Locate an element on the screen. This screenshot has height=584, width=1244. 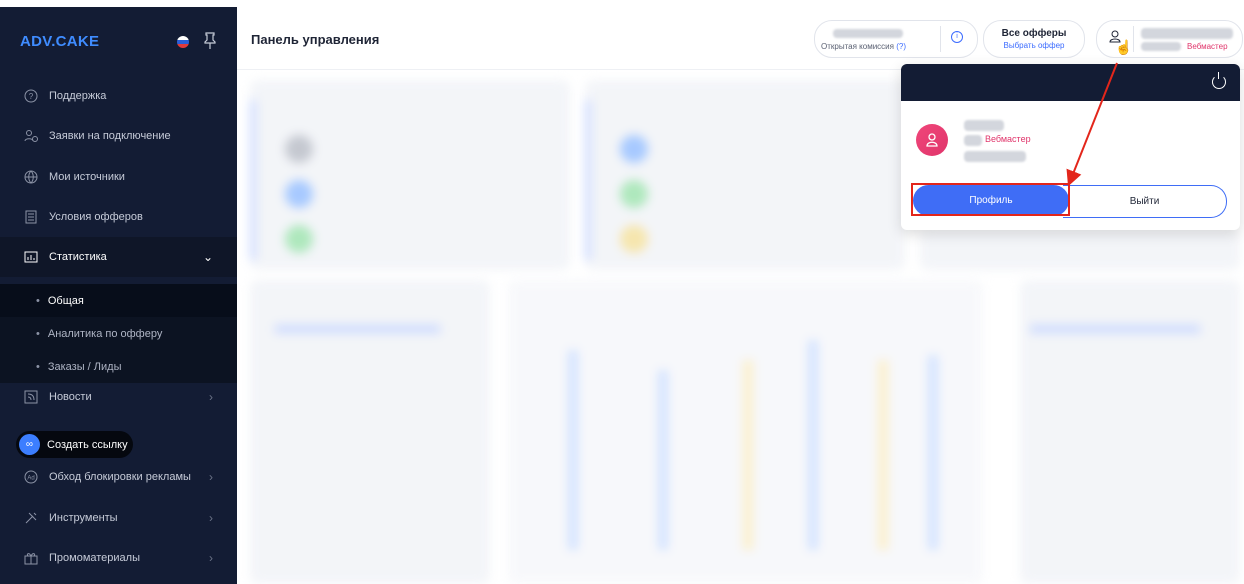
sidebar-item-label: Поддержка is located at coordinates (78, 96).